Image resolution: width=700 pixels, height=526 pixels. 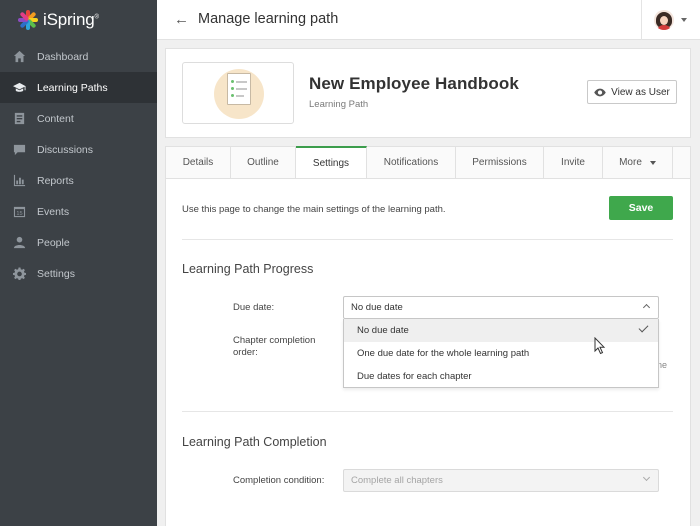 What do you see at coordinates (19, 88) in the screenshot?
I see `graduation-cap-icon` at bounding box center [19, 88].